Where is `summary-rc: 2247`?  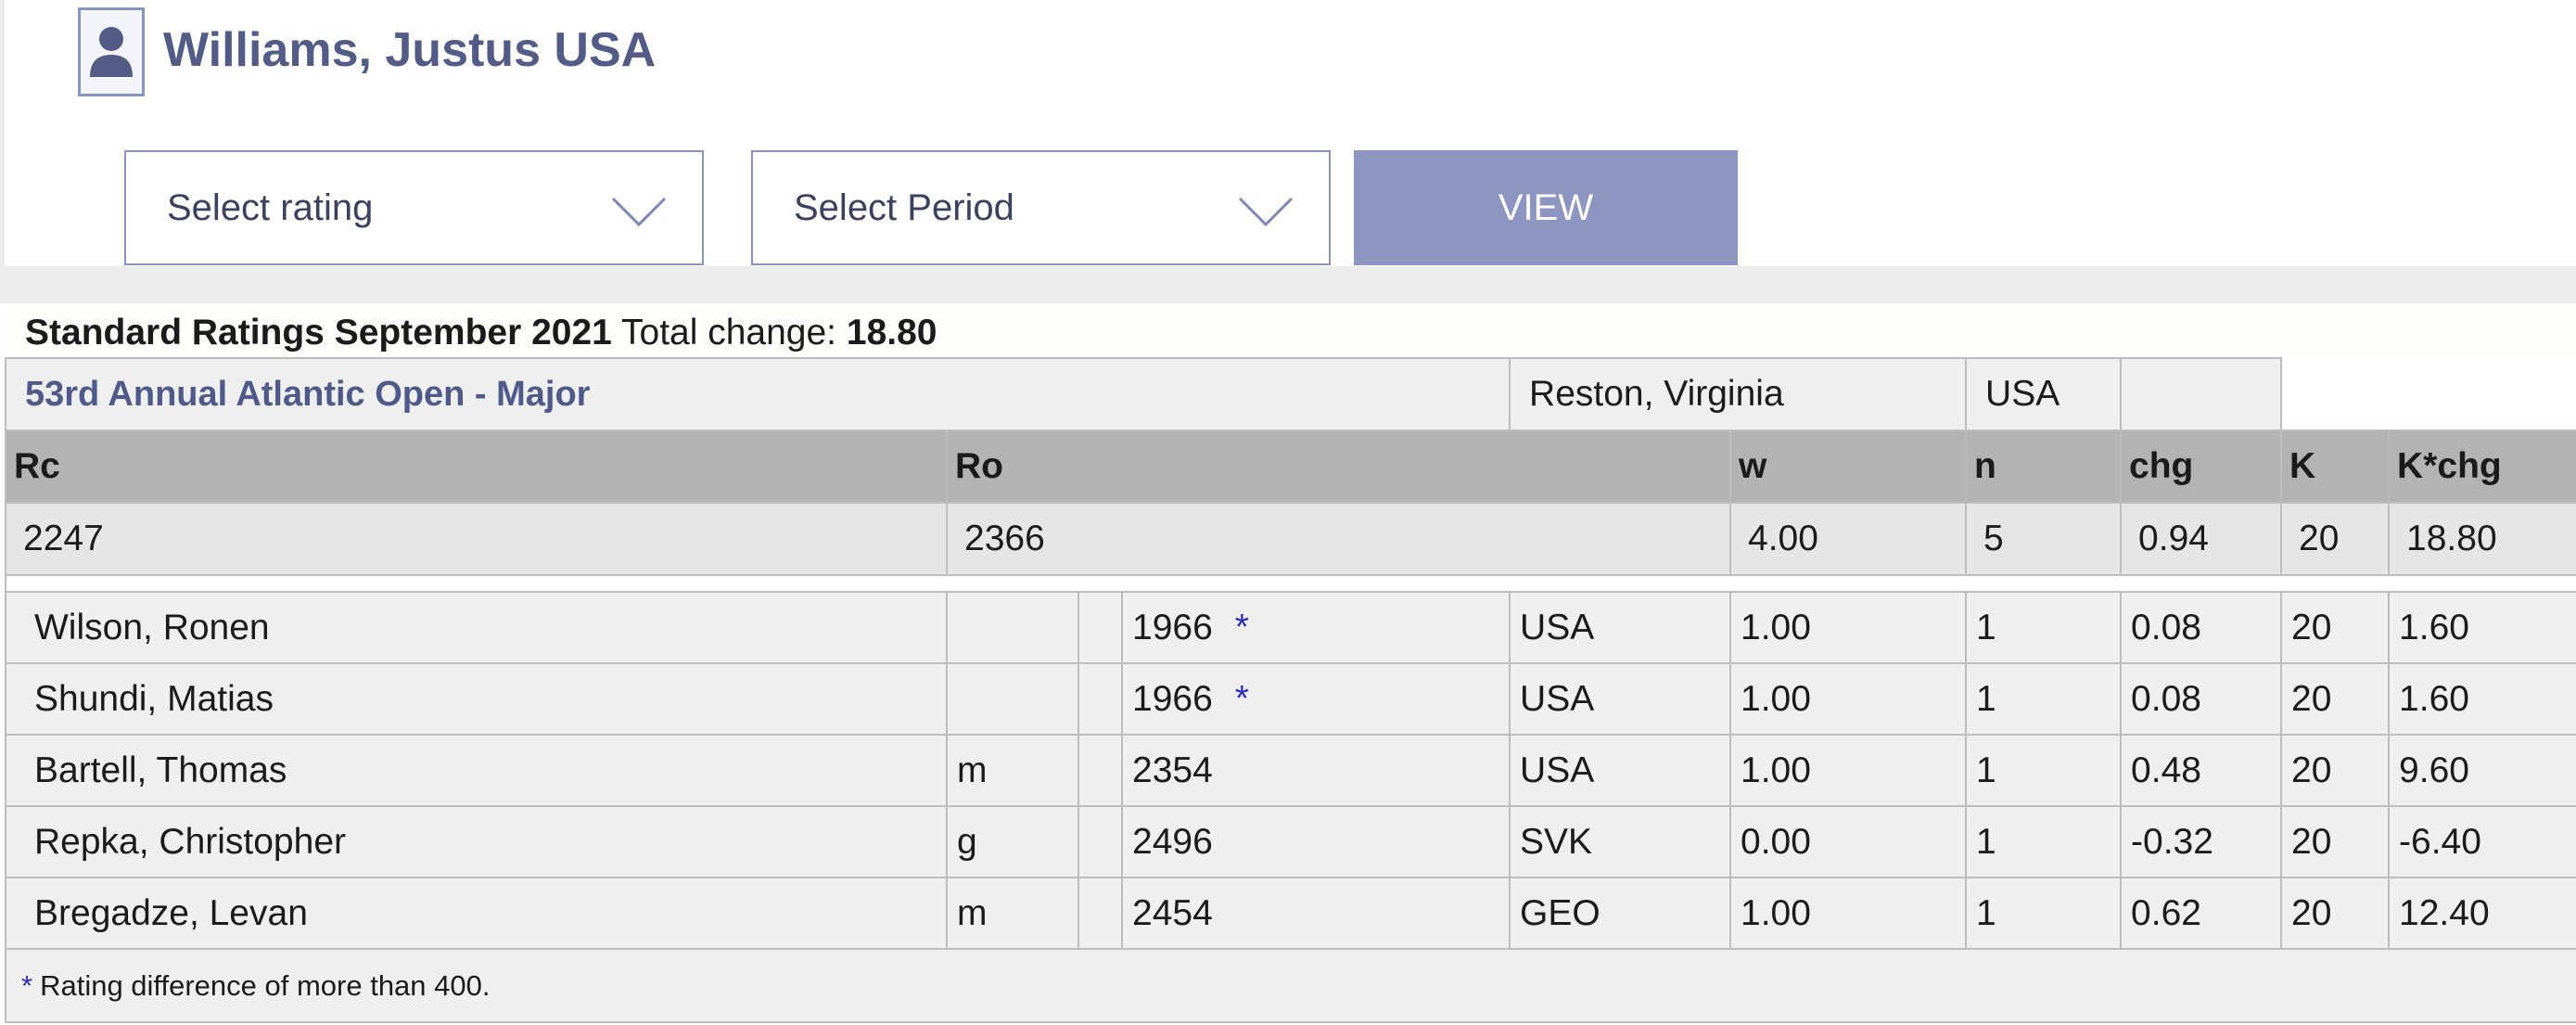
summary-rc: 2247 is located at coordinates (476, 539).